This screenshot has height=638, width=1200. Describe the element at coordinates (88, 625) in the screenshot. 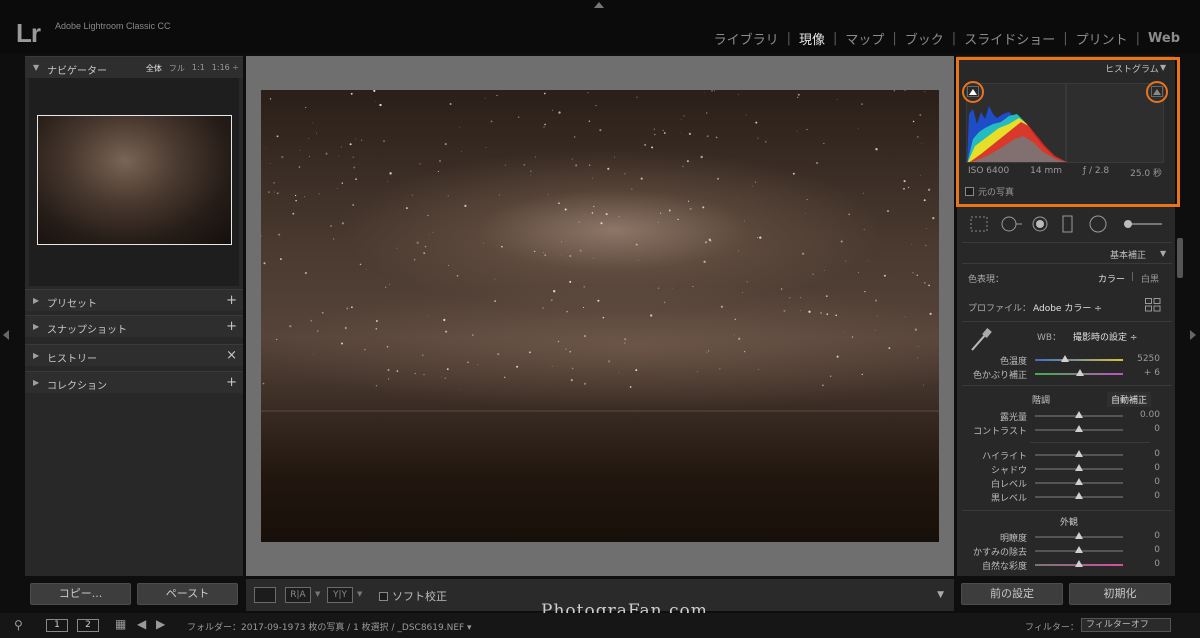

I see `secondary-display-button: 2` at that location.